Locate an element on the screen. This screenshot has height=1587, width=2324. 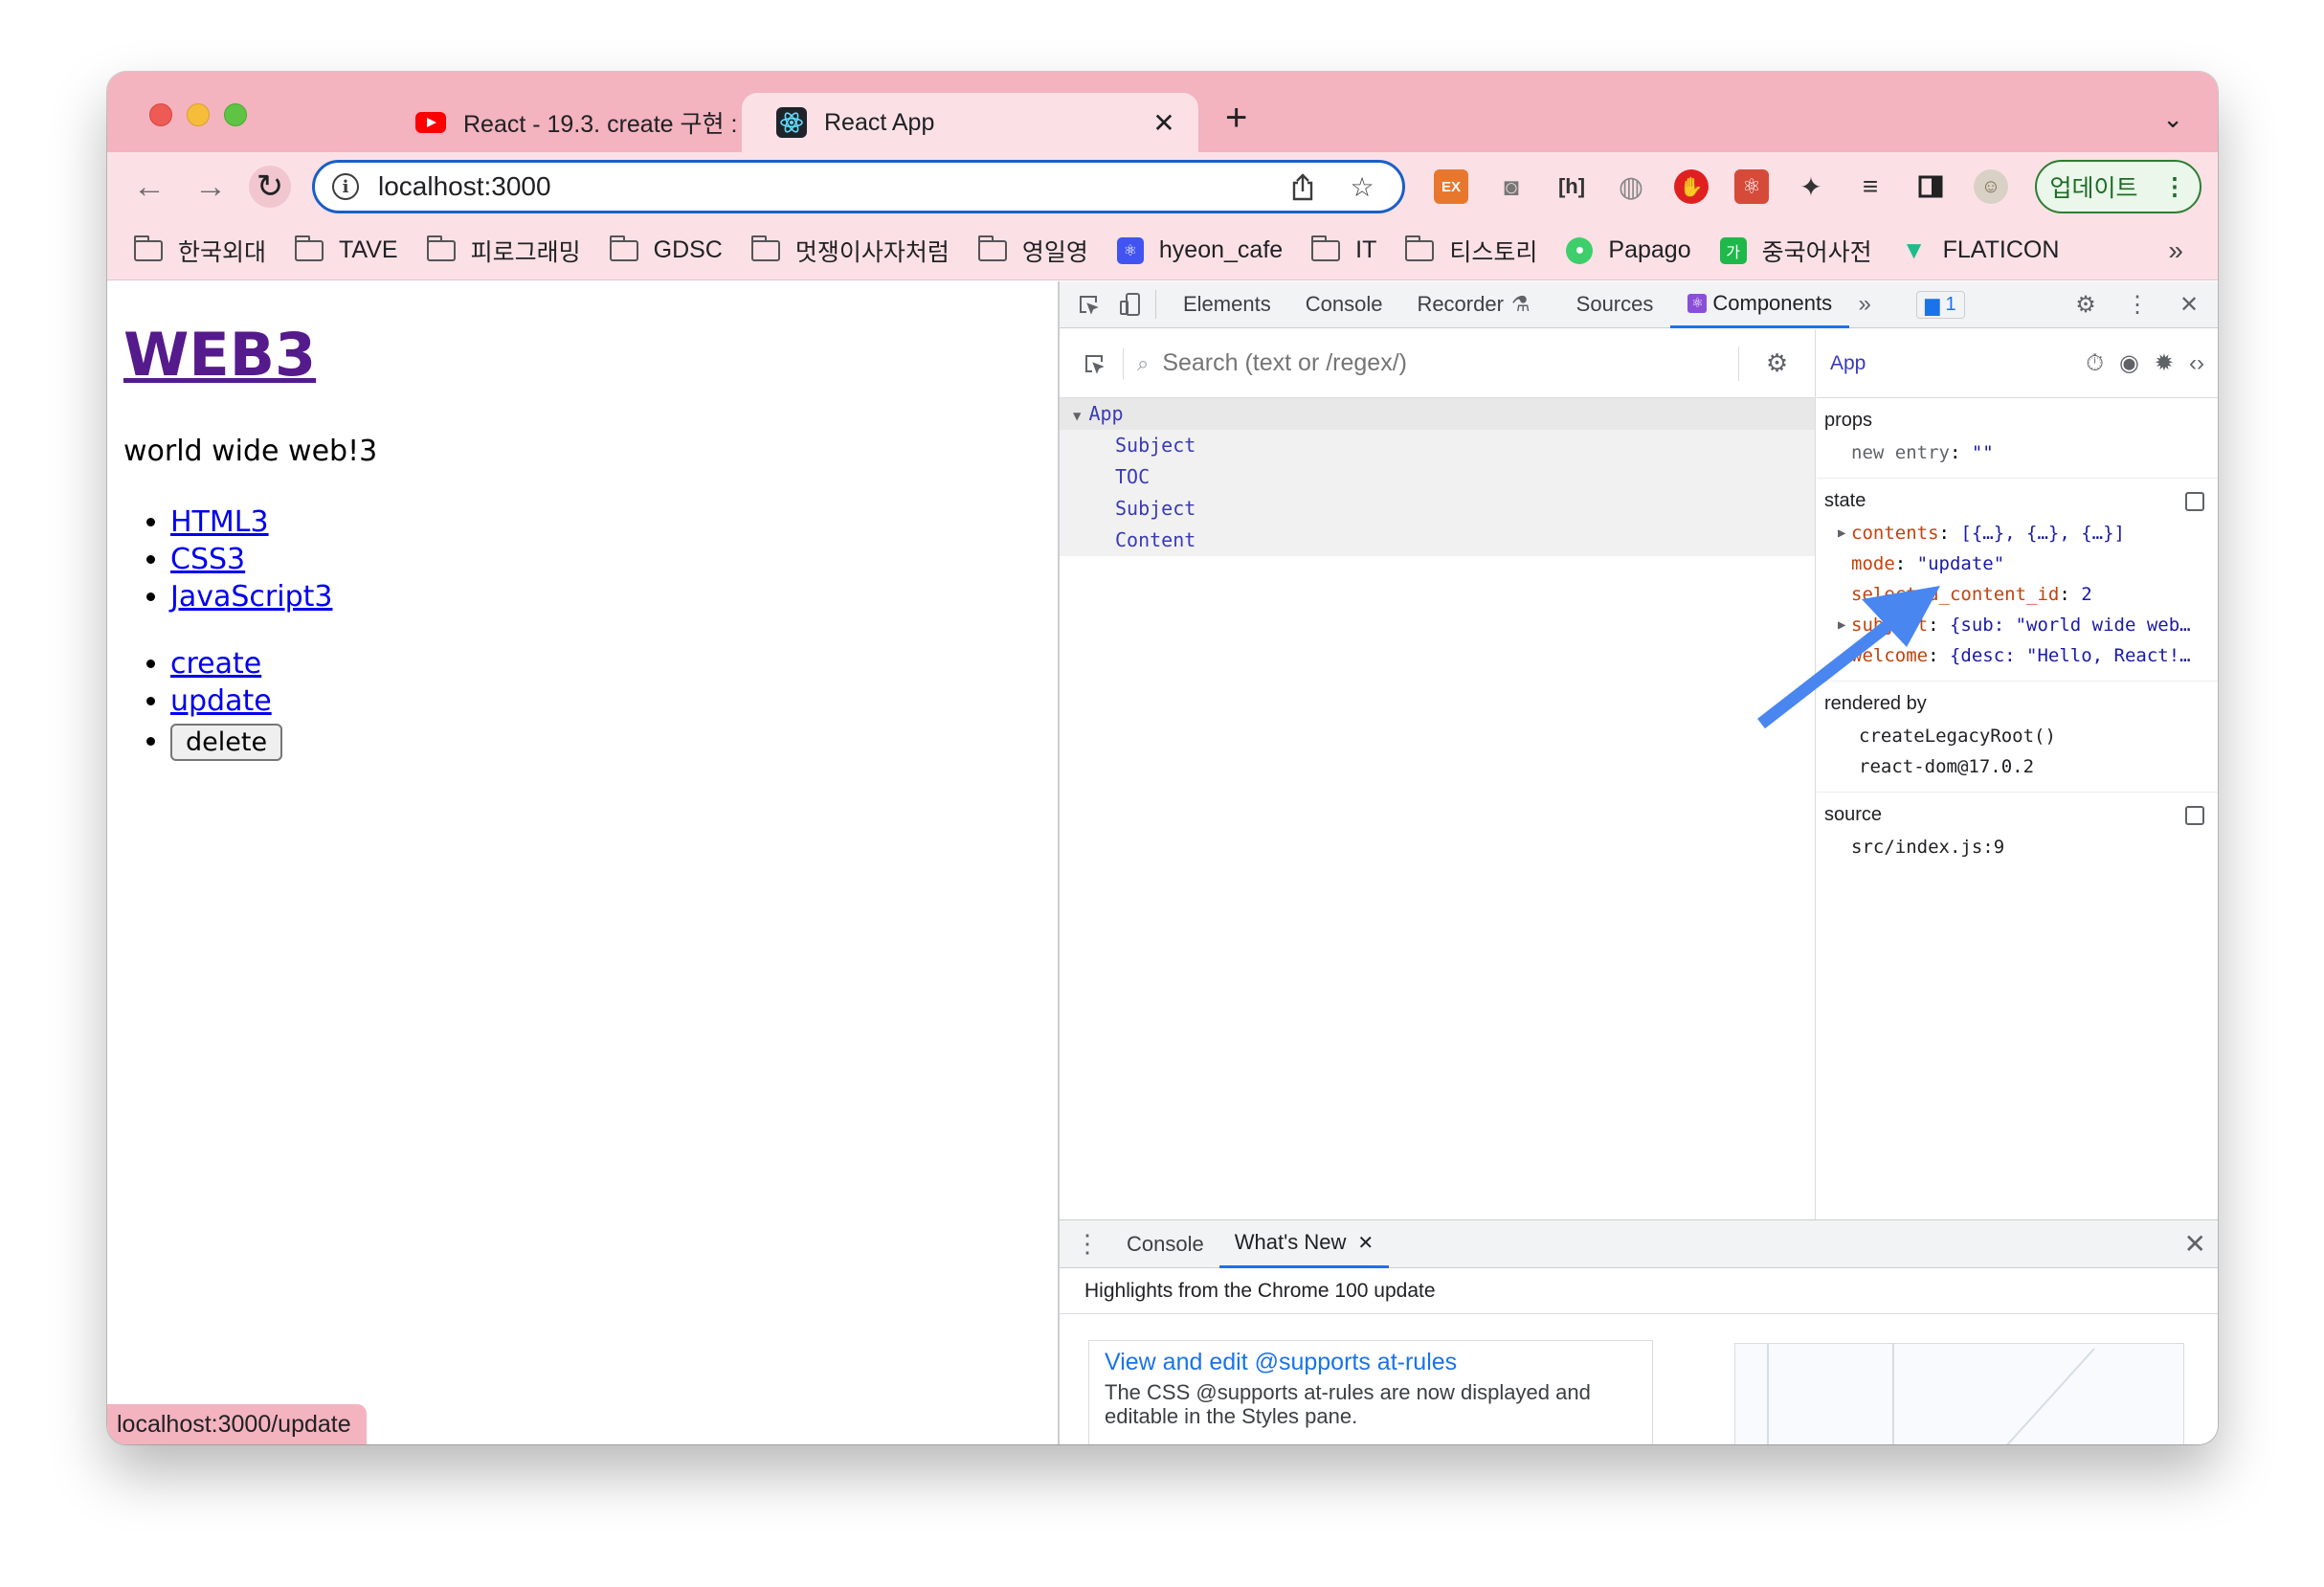
zoom-window-button is located at coordinates (235, 114).